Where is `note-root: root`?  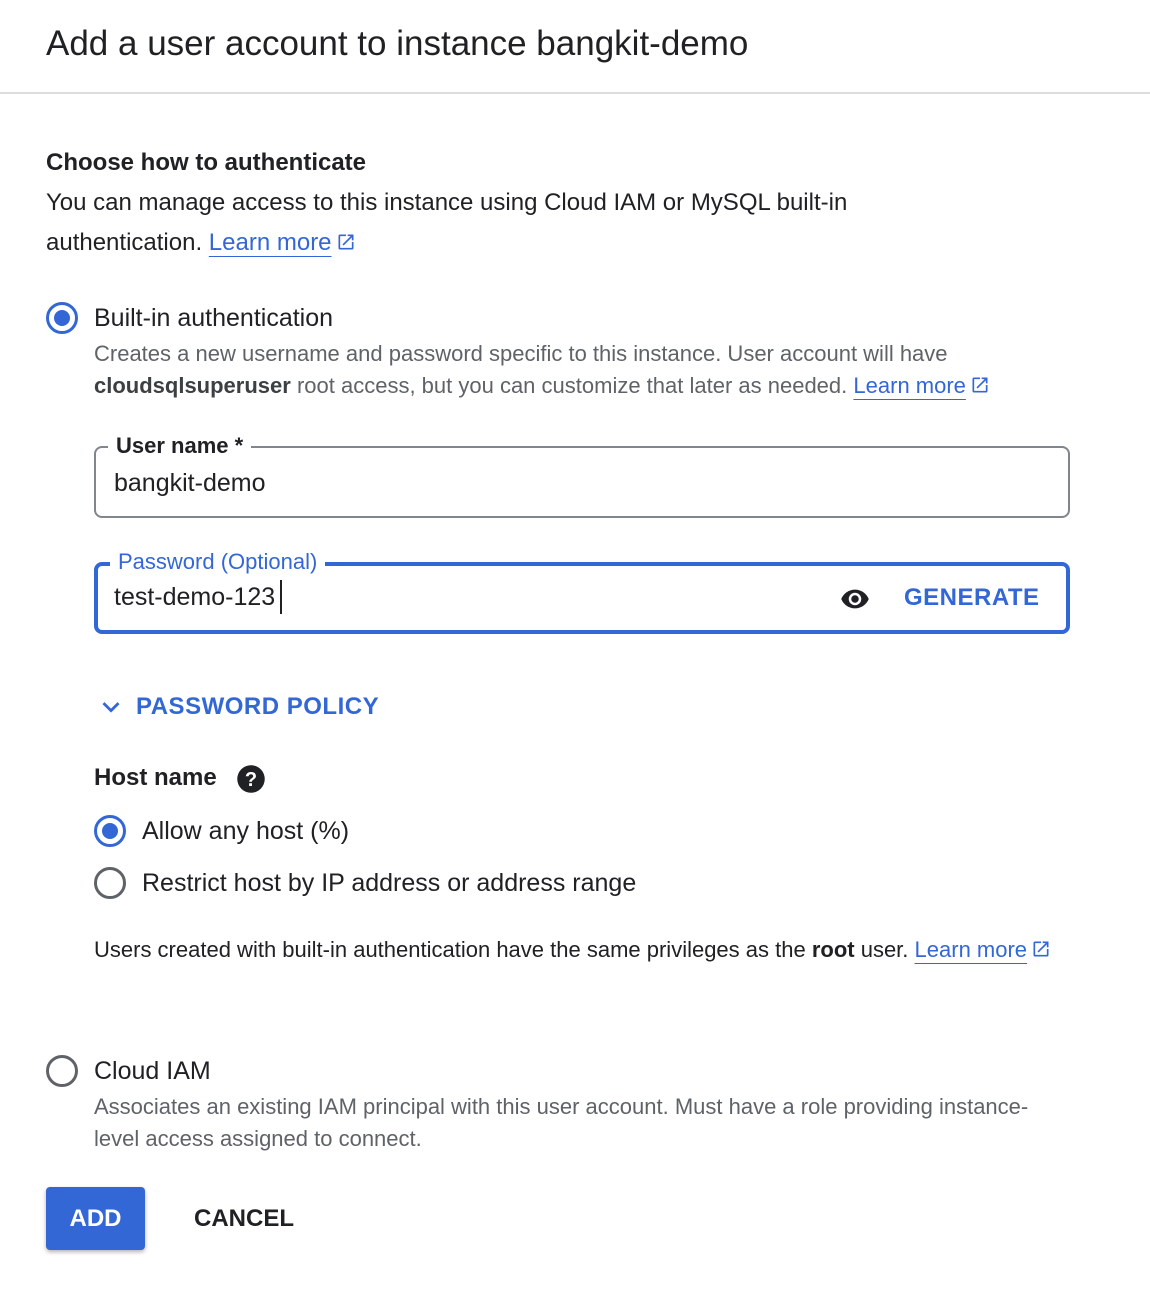
note-root: root is located at coordinates (833, 949).